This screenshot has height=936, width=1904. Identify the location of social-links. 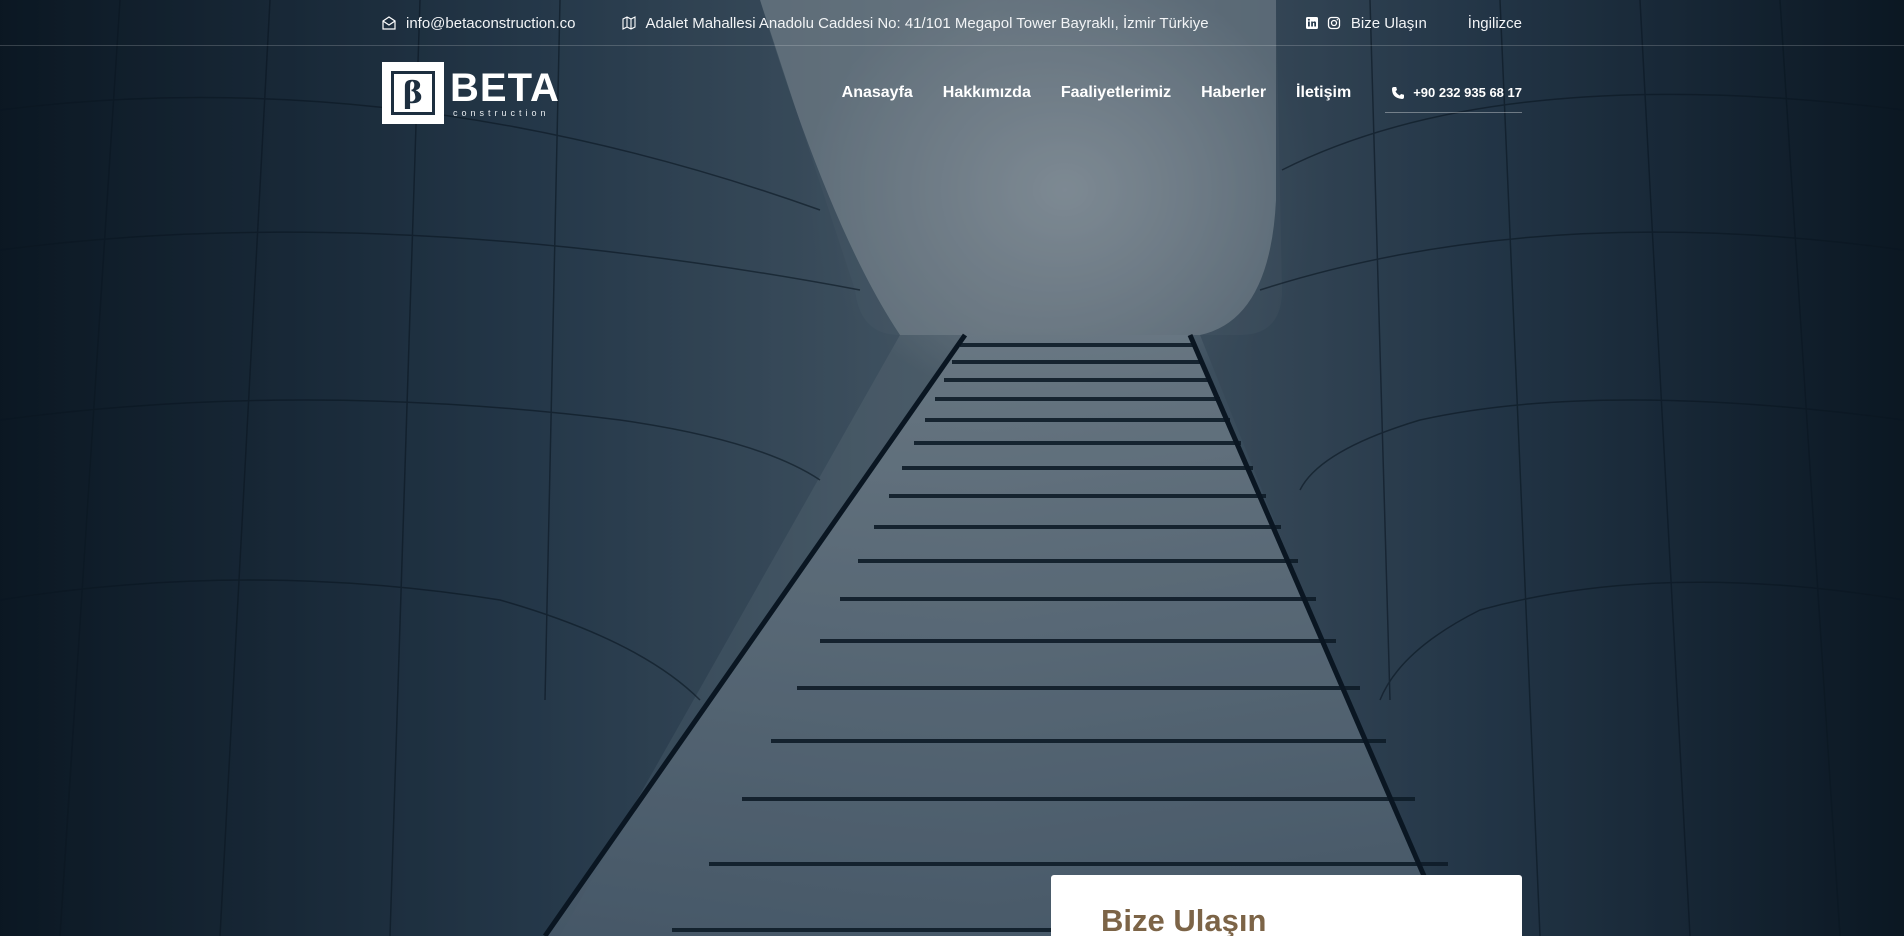
(1323, 23).